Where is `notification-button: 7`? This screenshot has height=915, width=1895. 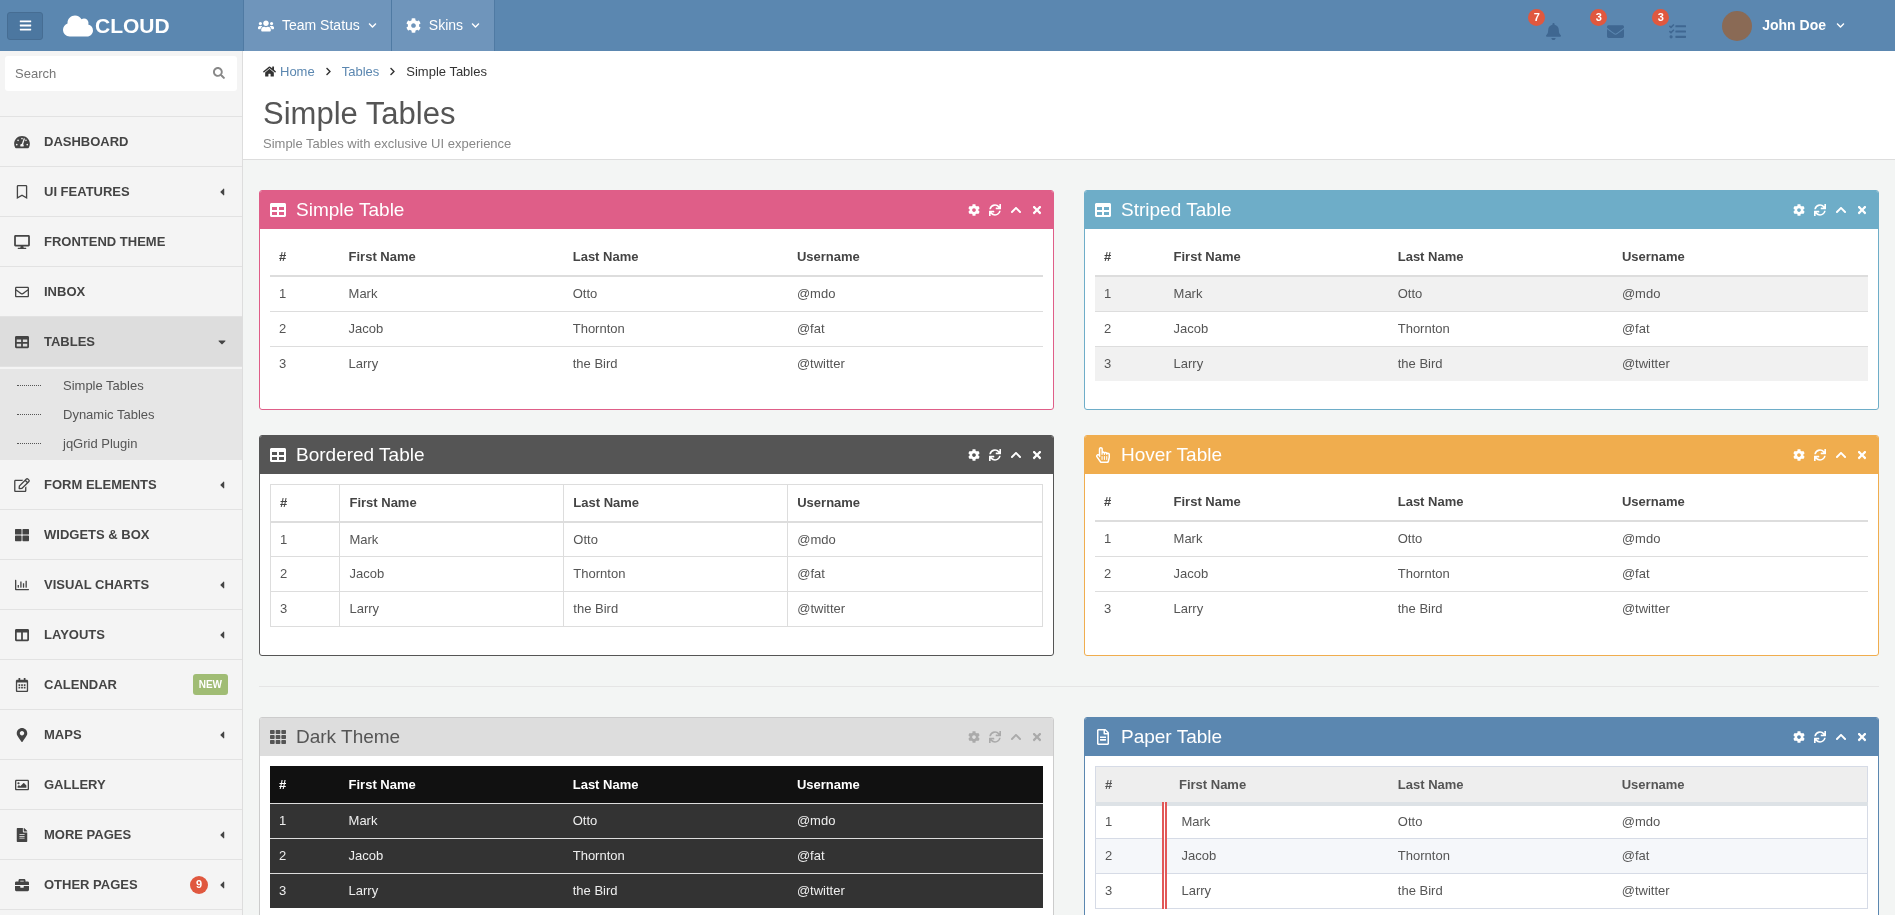
notification-button: 7 is located at coordinates (1545, 25).